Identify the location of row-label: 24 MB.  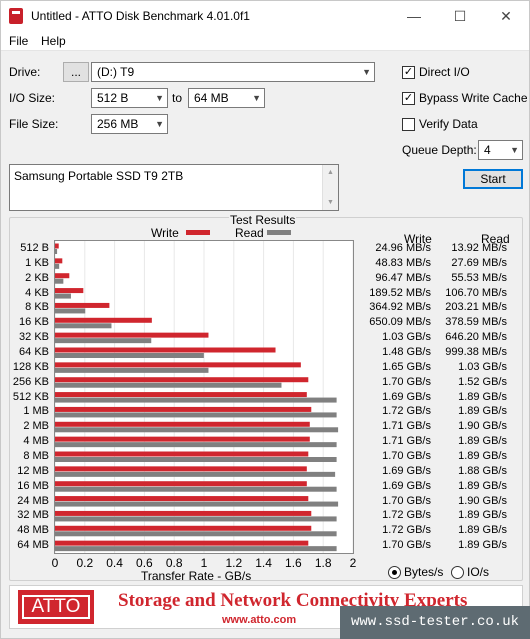
(33, 500).